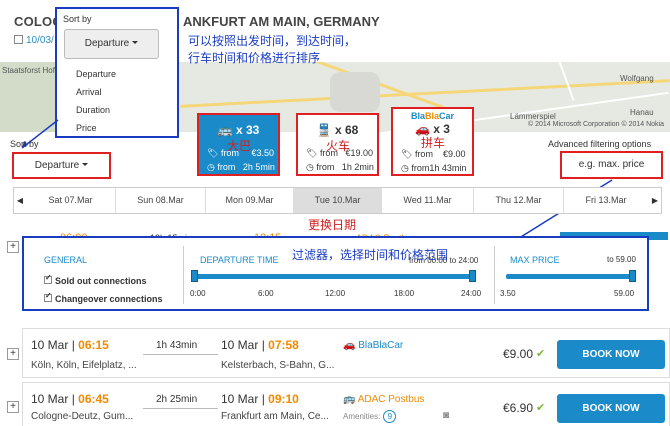 Image resolution: width=670 pixels, height=426 pixels. I want to click on next-date-arrow-icon: ▶, so click(655, 200).